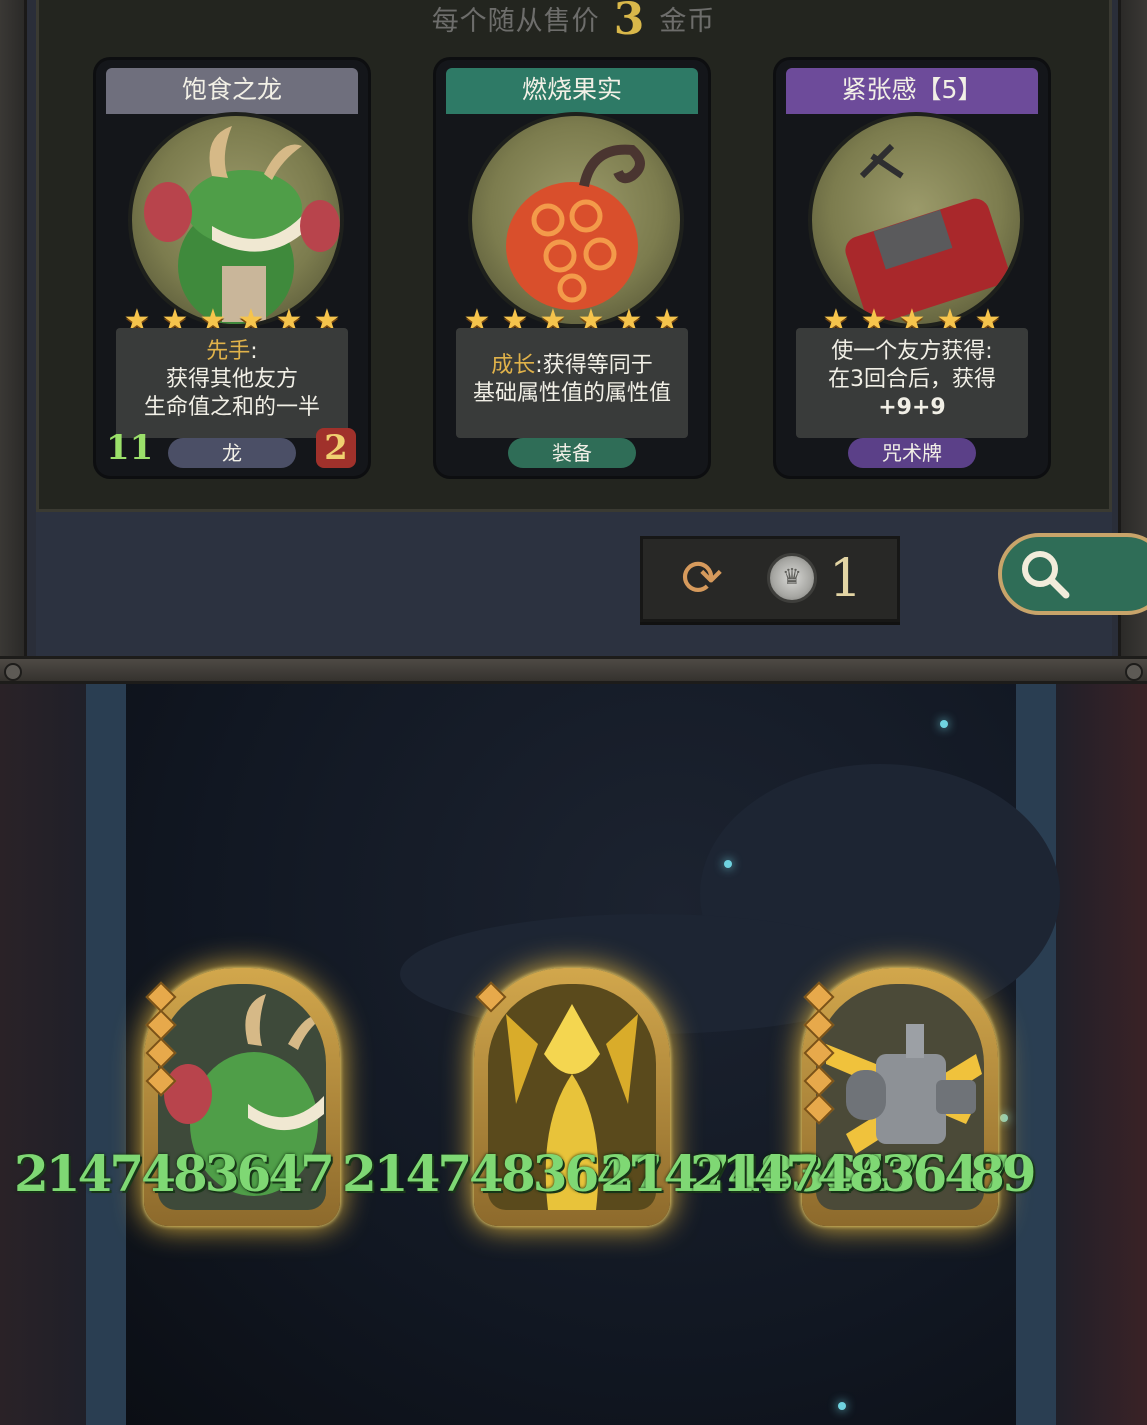 Image resolution: width=1147 pixels, height=1425 pixels. I want to click on search-icon, so click(1045, 574).